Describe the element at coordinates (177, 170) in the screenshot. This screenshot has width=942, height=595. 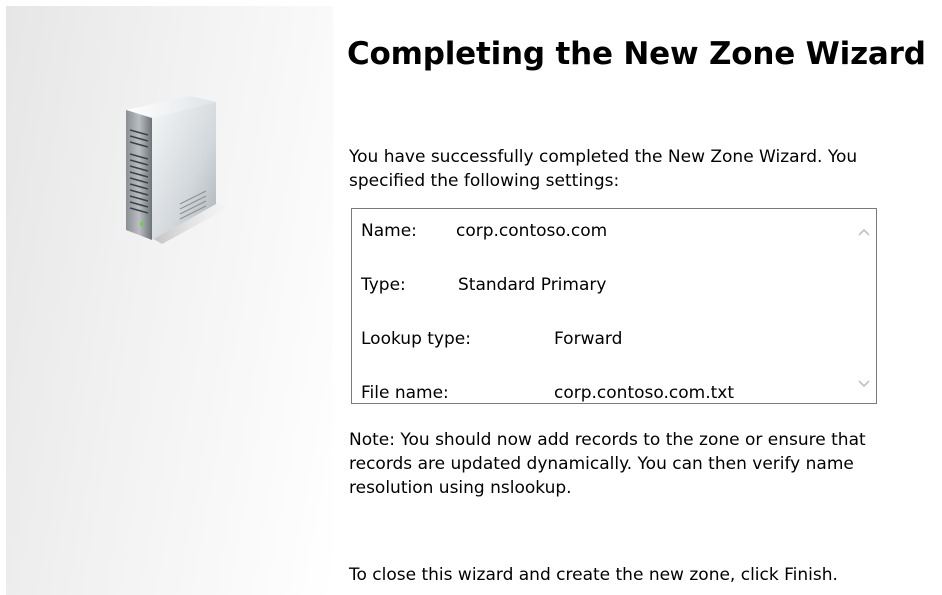
I see `server-icon` at that location.